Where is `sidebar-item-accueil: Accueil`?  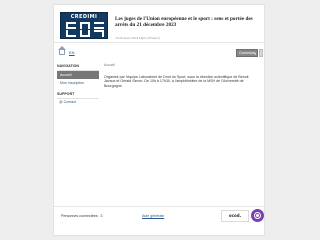
sidebar-item-accueil: Accueil is located at coordinates (78, 75).